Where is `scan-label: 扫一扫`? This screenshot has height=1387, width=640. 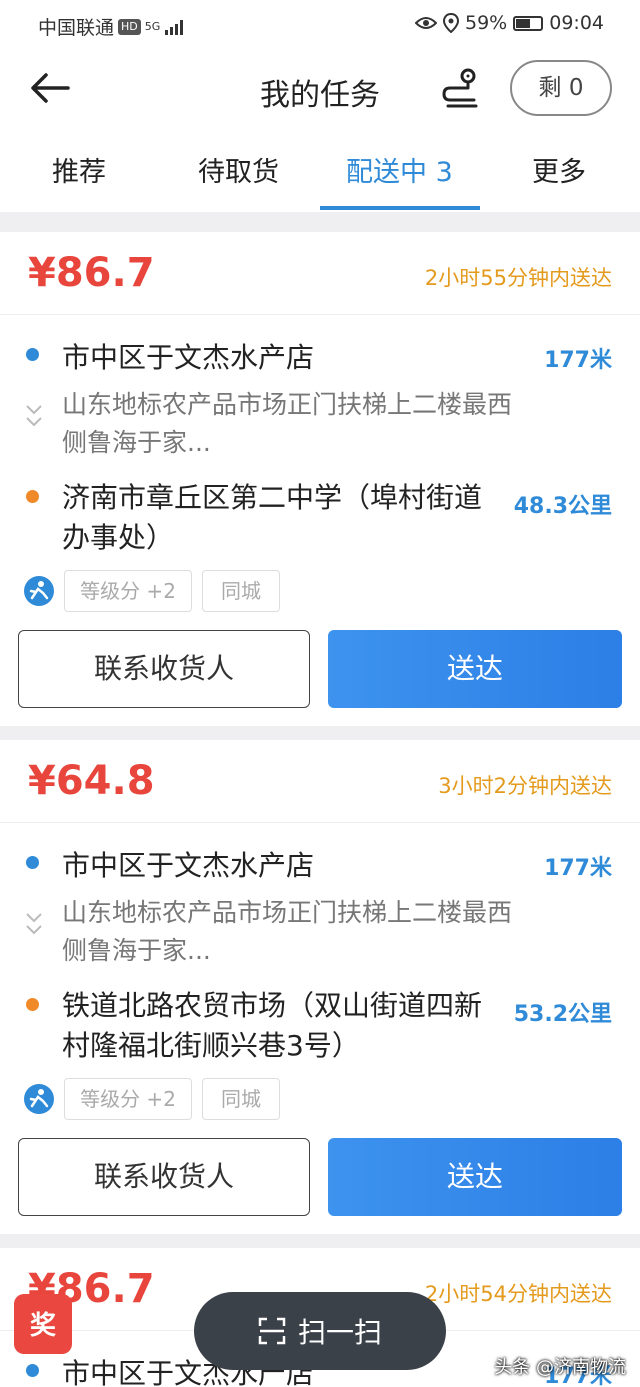 scan-label: 扫一扫 is located at coordinates (339, 1332).